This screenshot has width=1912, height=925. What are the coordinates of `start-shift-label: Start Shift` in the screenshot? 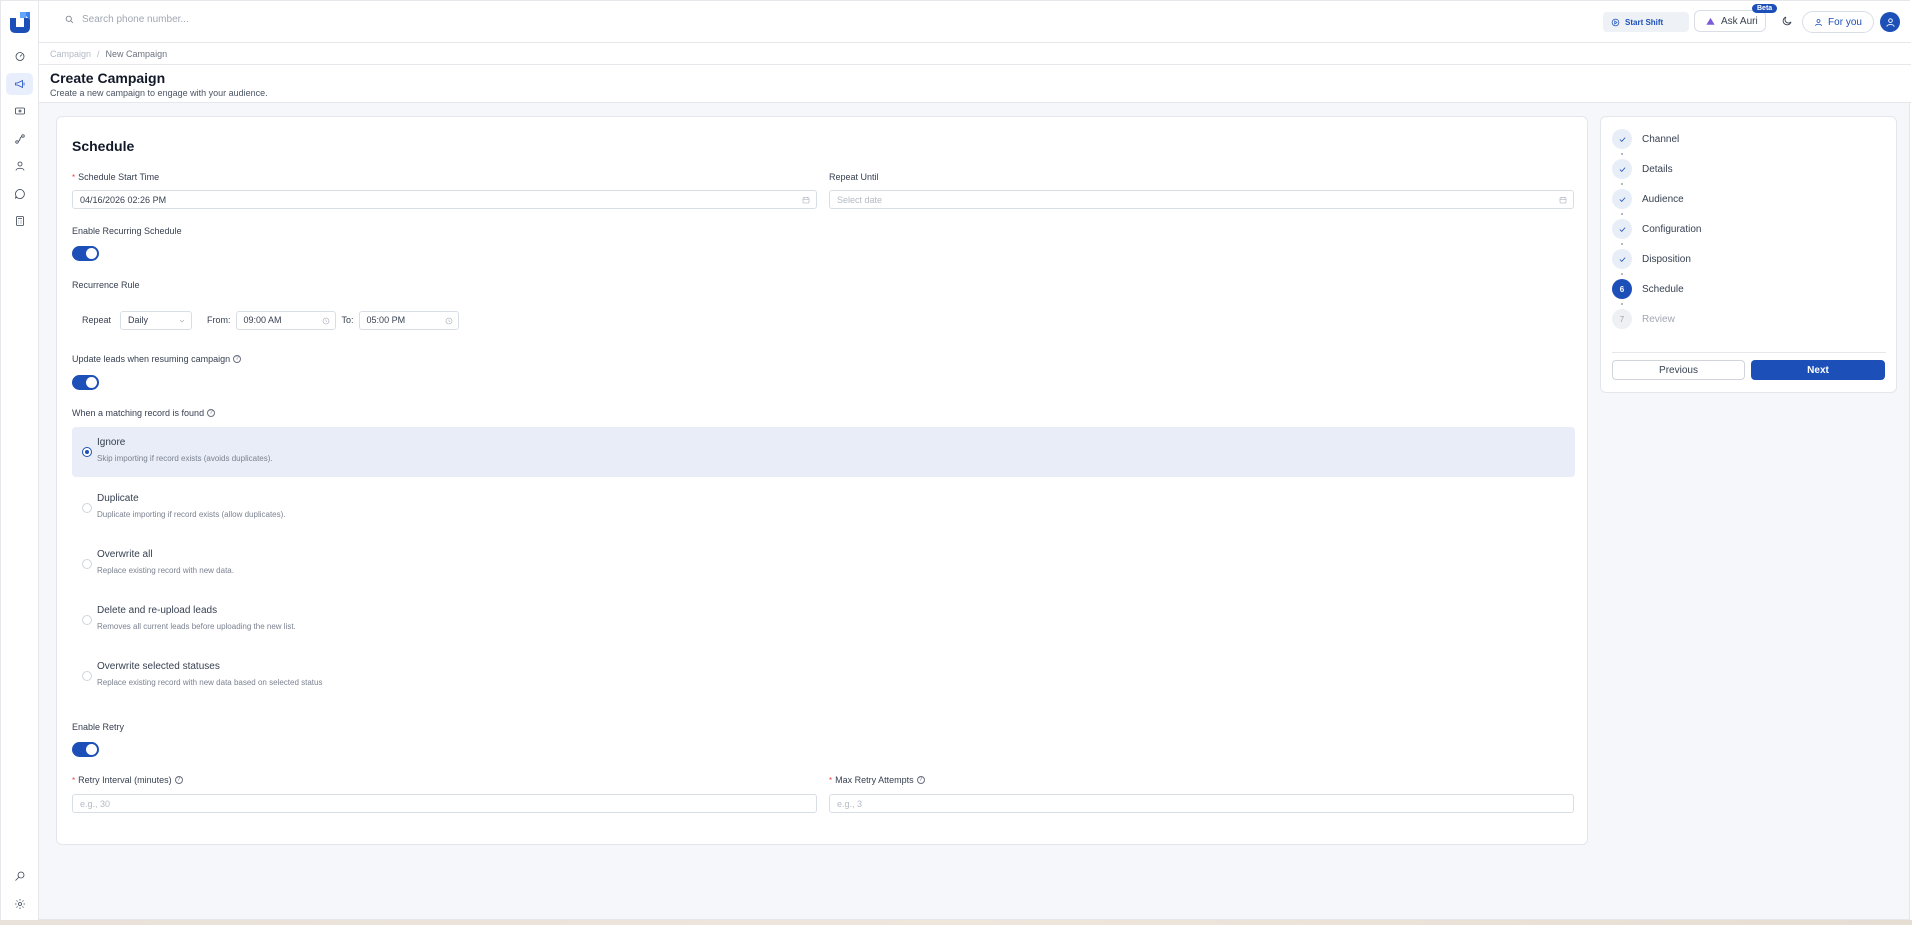 It's located at (1644, 22).